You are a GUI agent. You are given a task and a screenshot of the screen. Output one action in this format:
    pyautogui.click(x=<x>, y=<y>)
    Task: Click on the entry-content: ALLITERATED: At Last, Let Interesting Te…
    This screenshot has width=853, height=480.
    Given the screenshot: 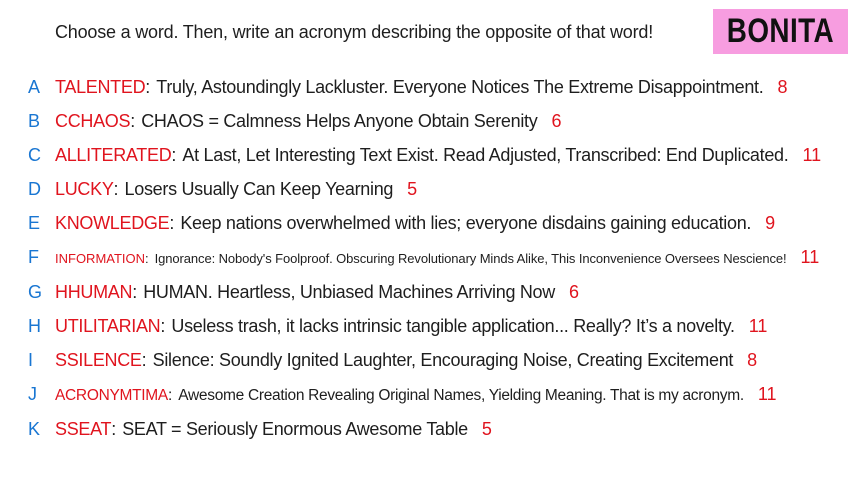 What is the action you would take?
    pyautogui.click(x=438, y=155)
    